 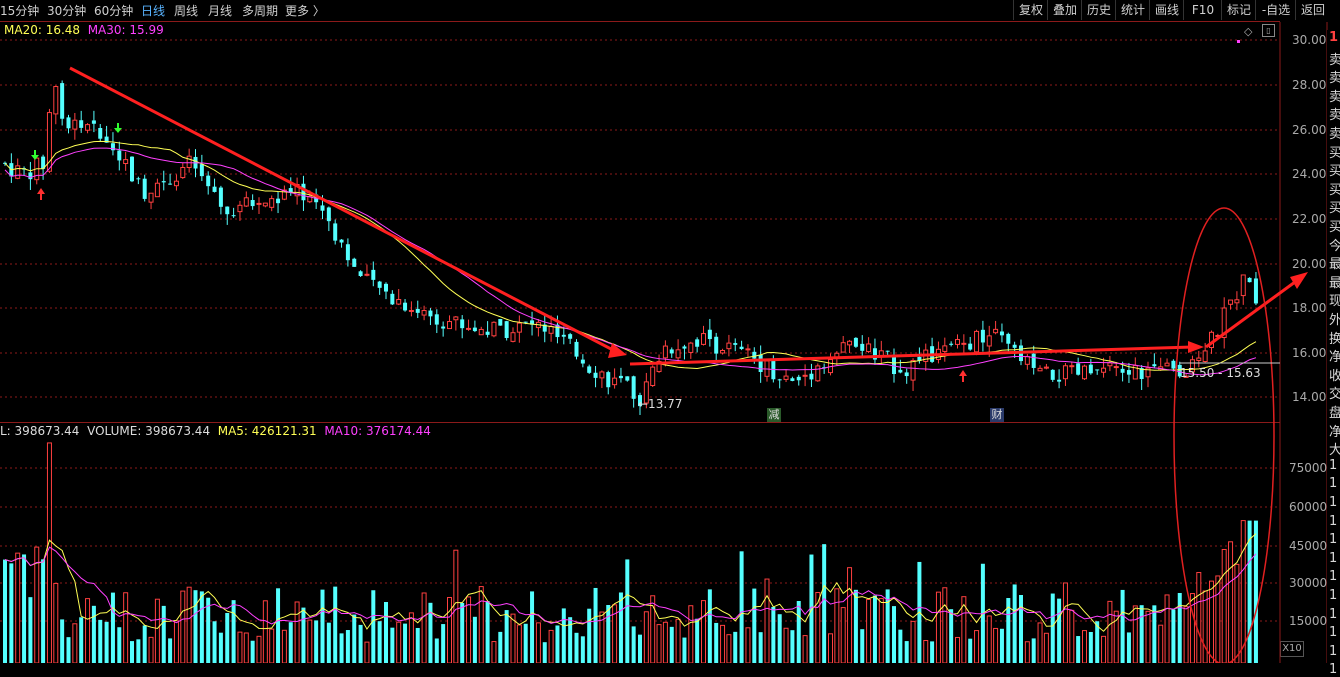 What do you see at coordinates (1196, 347) in the screenshot?
I see `flat-arrowhead` at bounding box center [1196, 347].